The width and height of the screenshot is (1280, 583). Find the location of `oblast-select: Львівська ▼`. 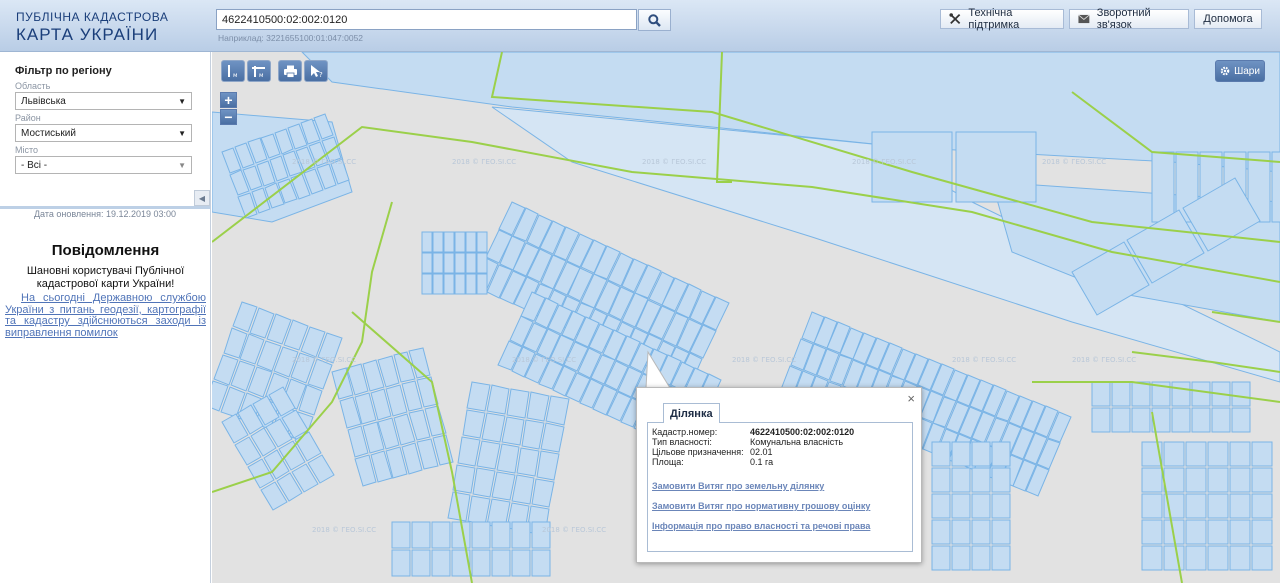

oblast-select: Львівська ▼ is located at coordinates (103, 101).